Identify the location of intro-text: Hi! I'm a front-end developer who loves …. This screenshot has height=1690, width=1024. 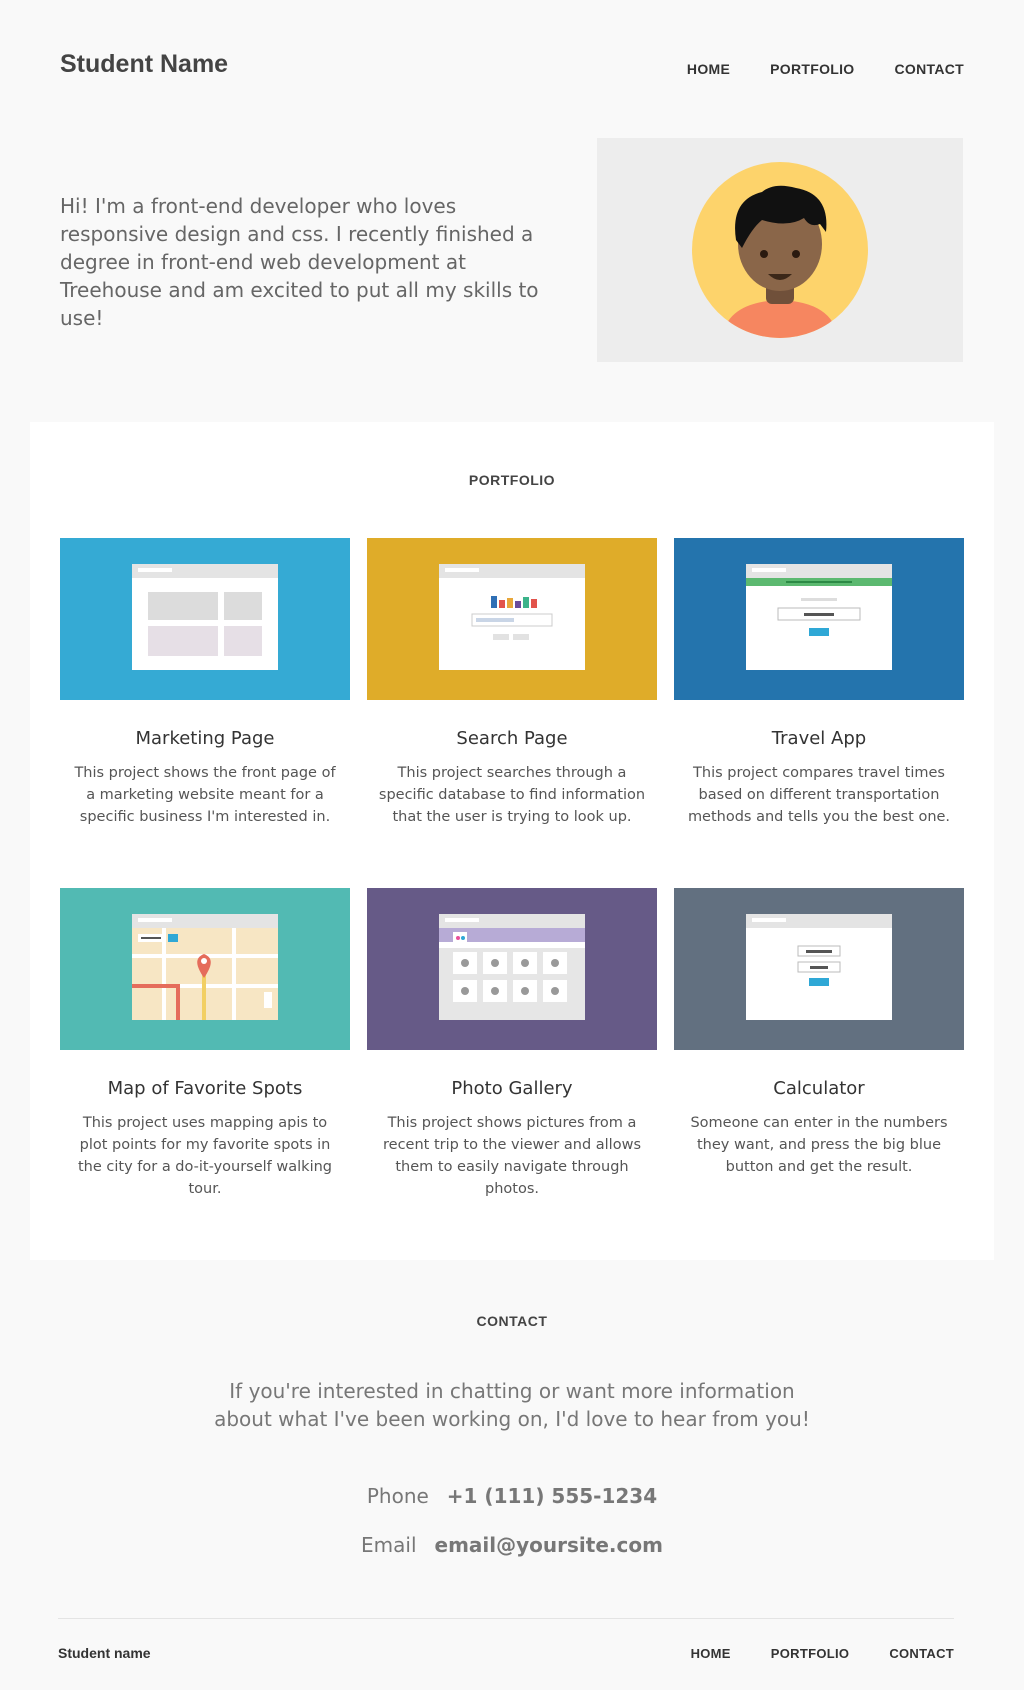
(299, 262).